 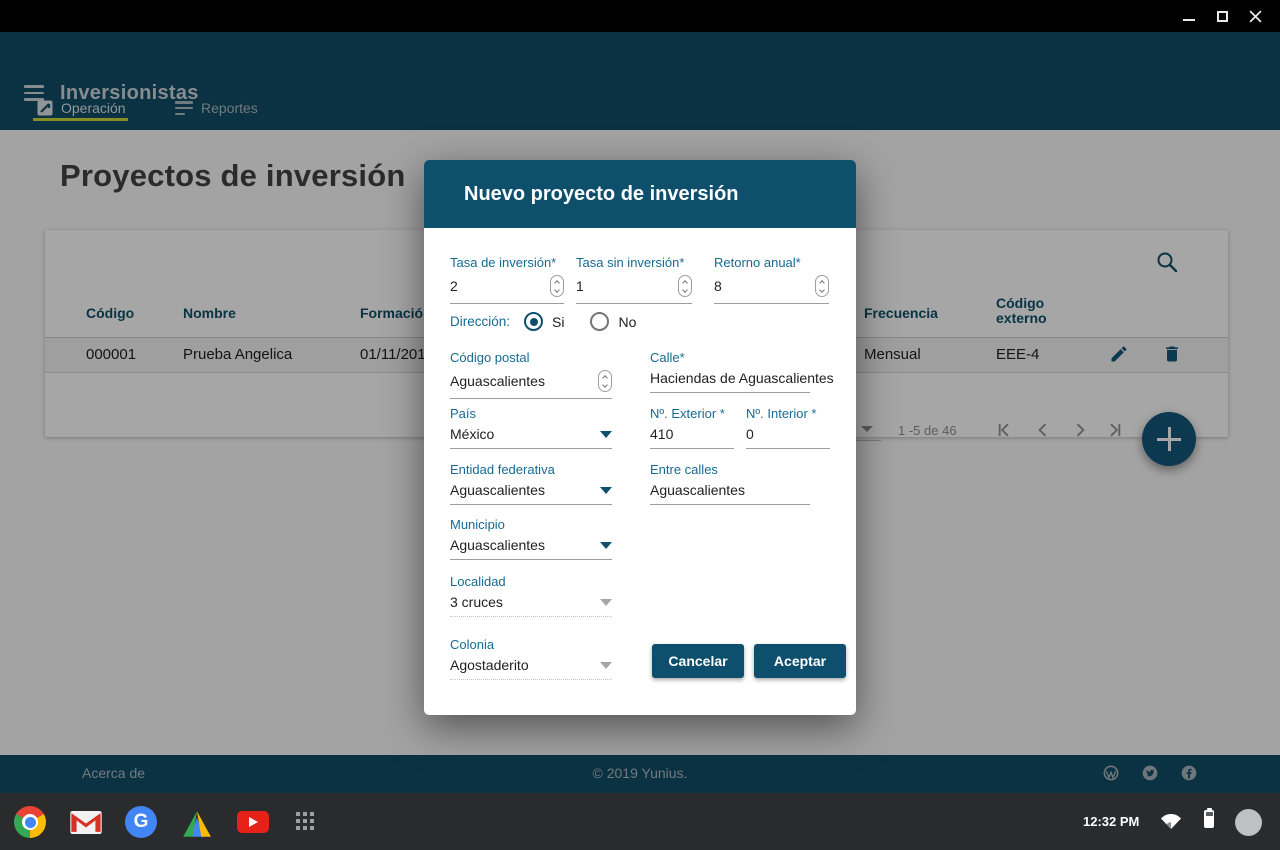 I want to click on minimize-button, so click(x=1189, y=16).